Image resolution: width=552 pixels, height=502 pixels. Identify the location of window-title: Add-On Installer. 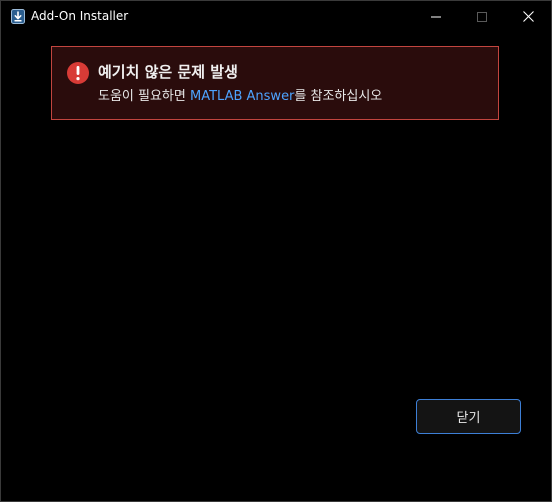
(80, 16).